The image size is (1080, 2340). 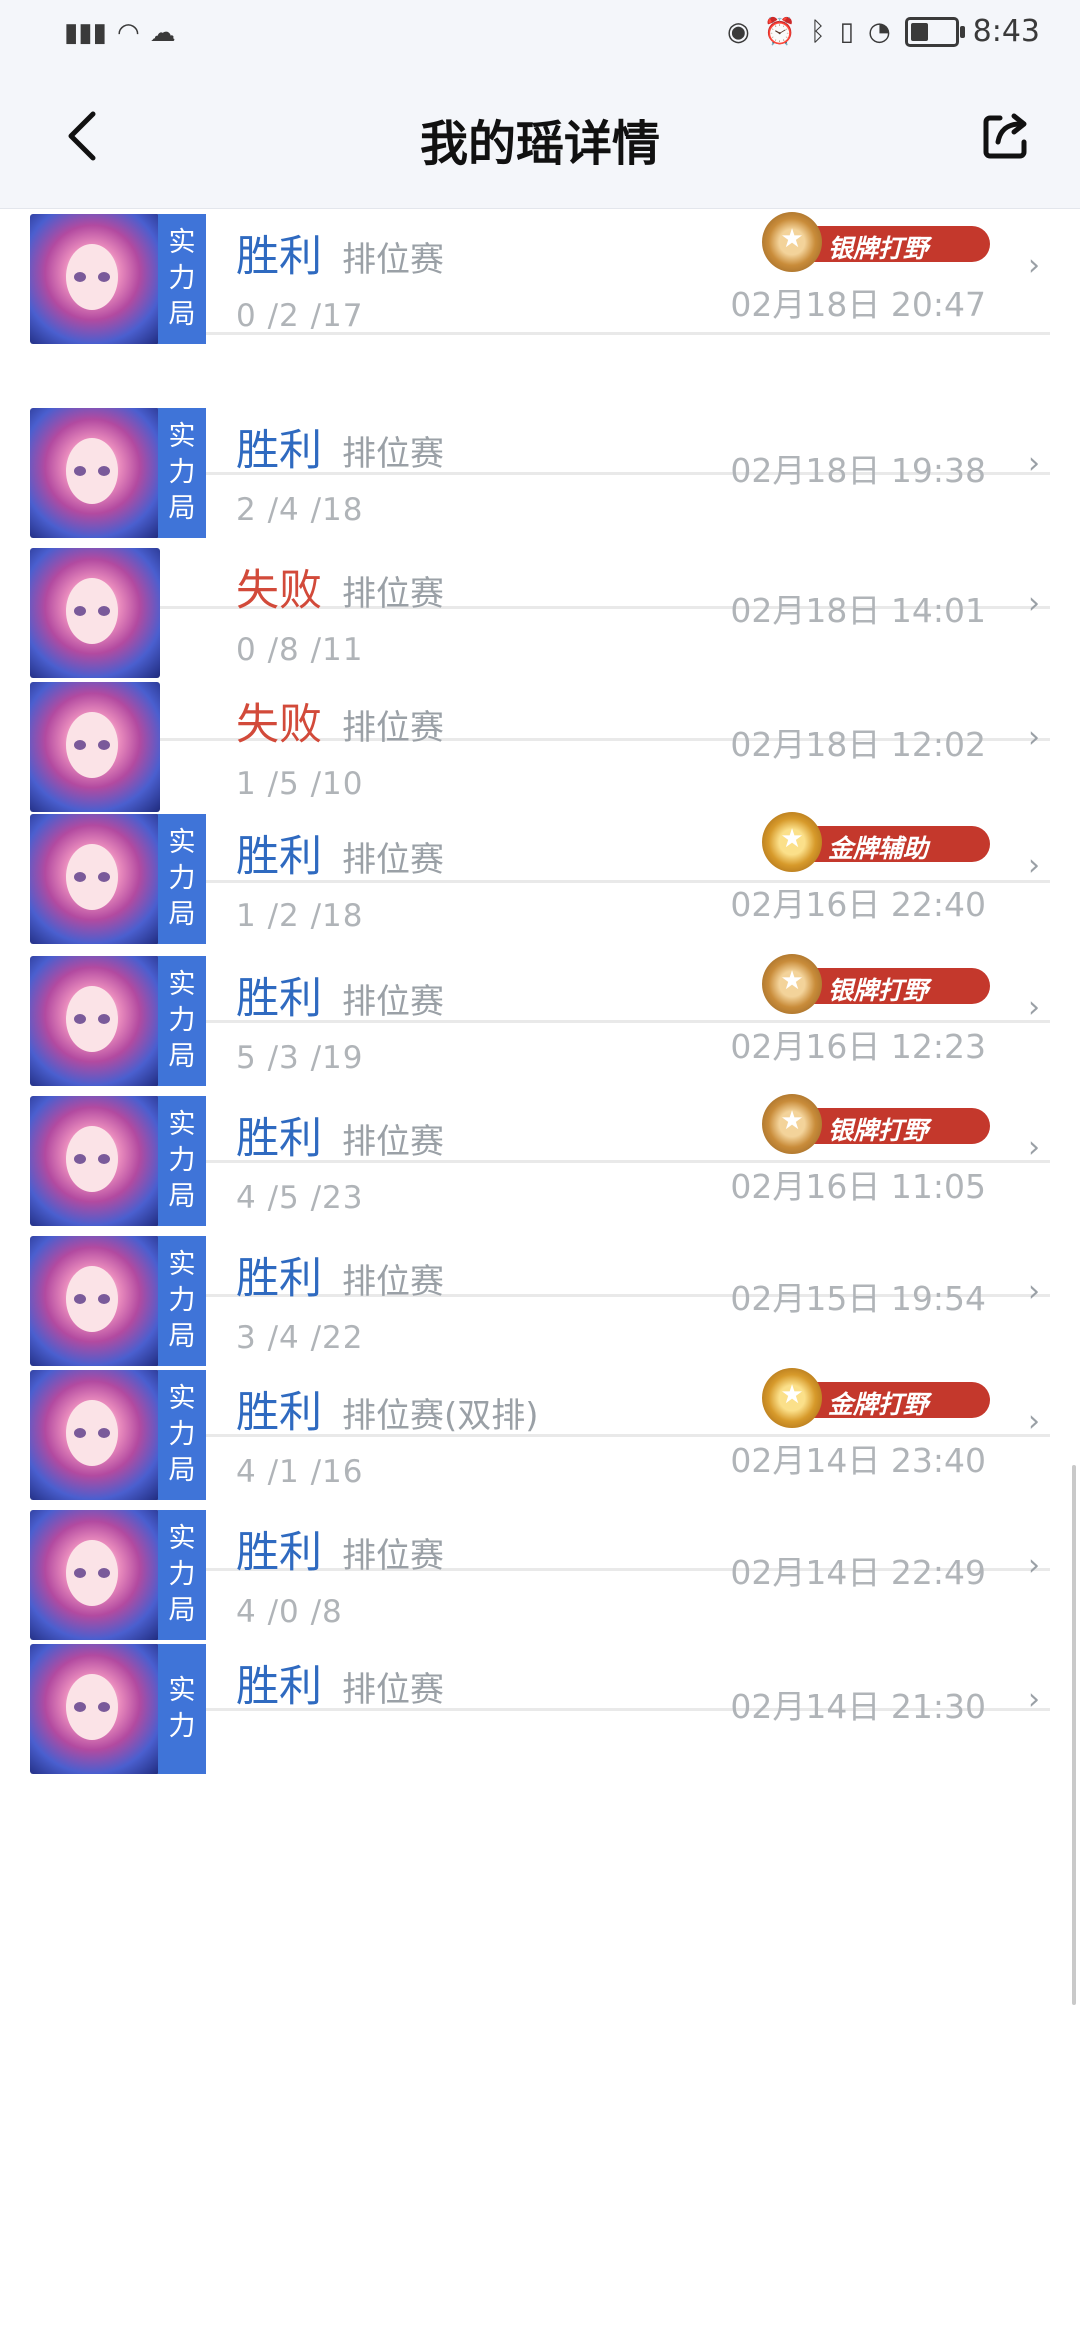 What do you see at coordinates (128, 33) in the screenshot?
I see `wifi-icon: ◠` at bounding box center [128, 33].